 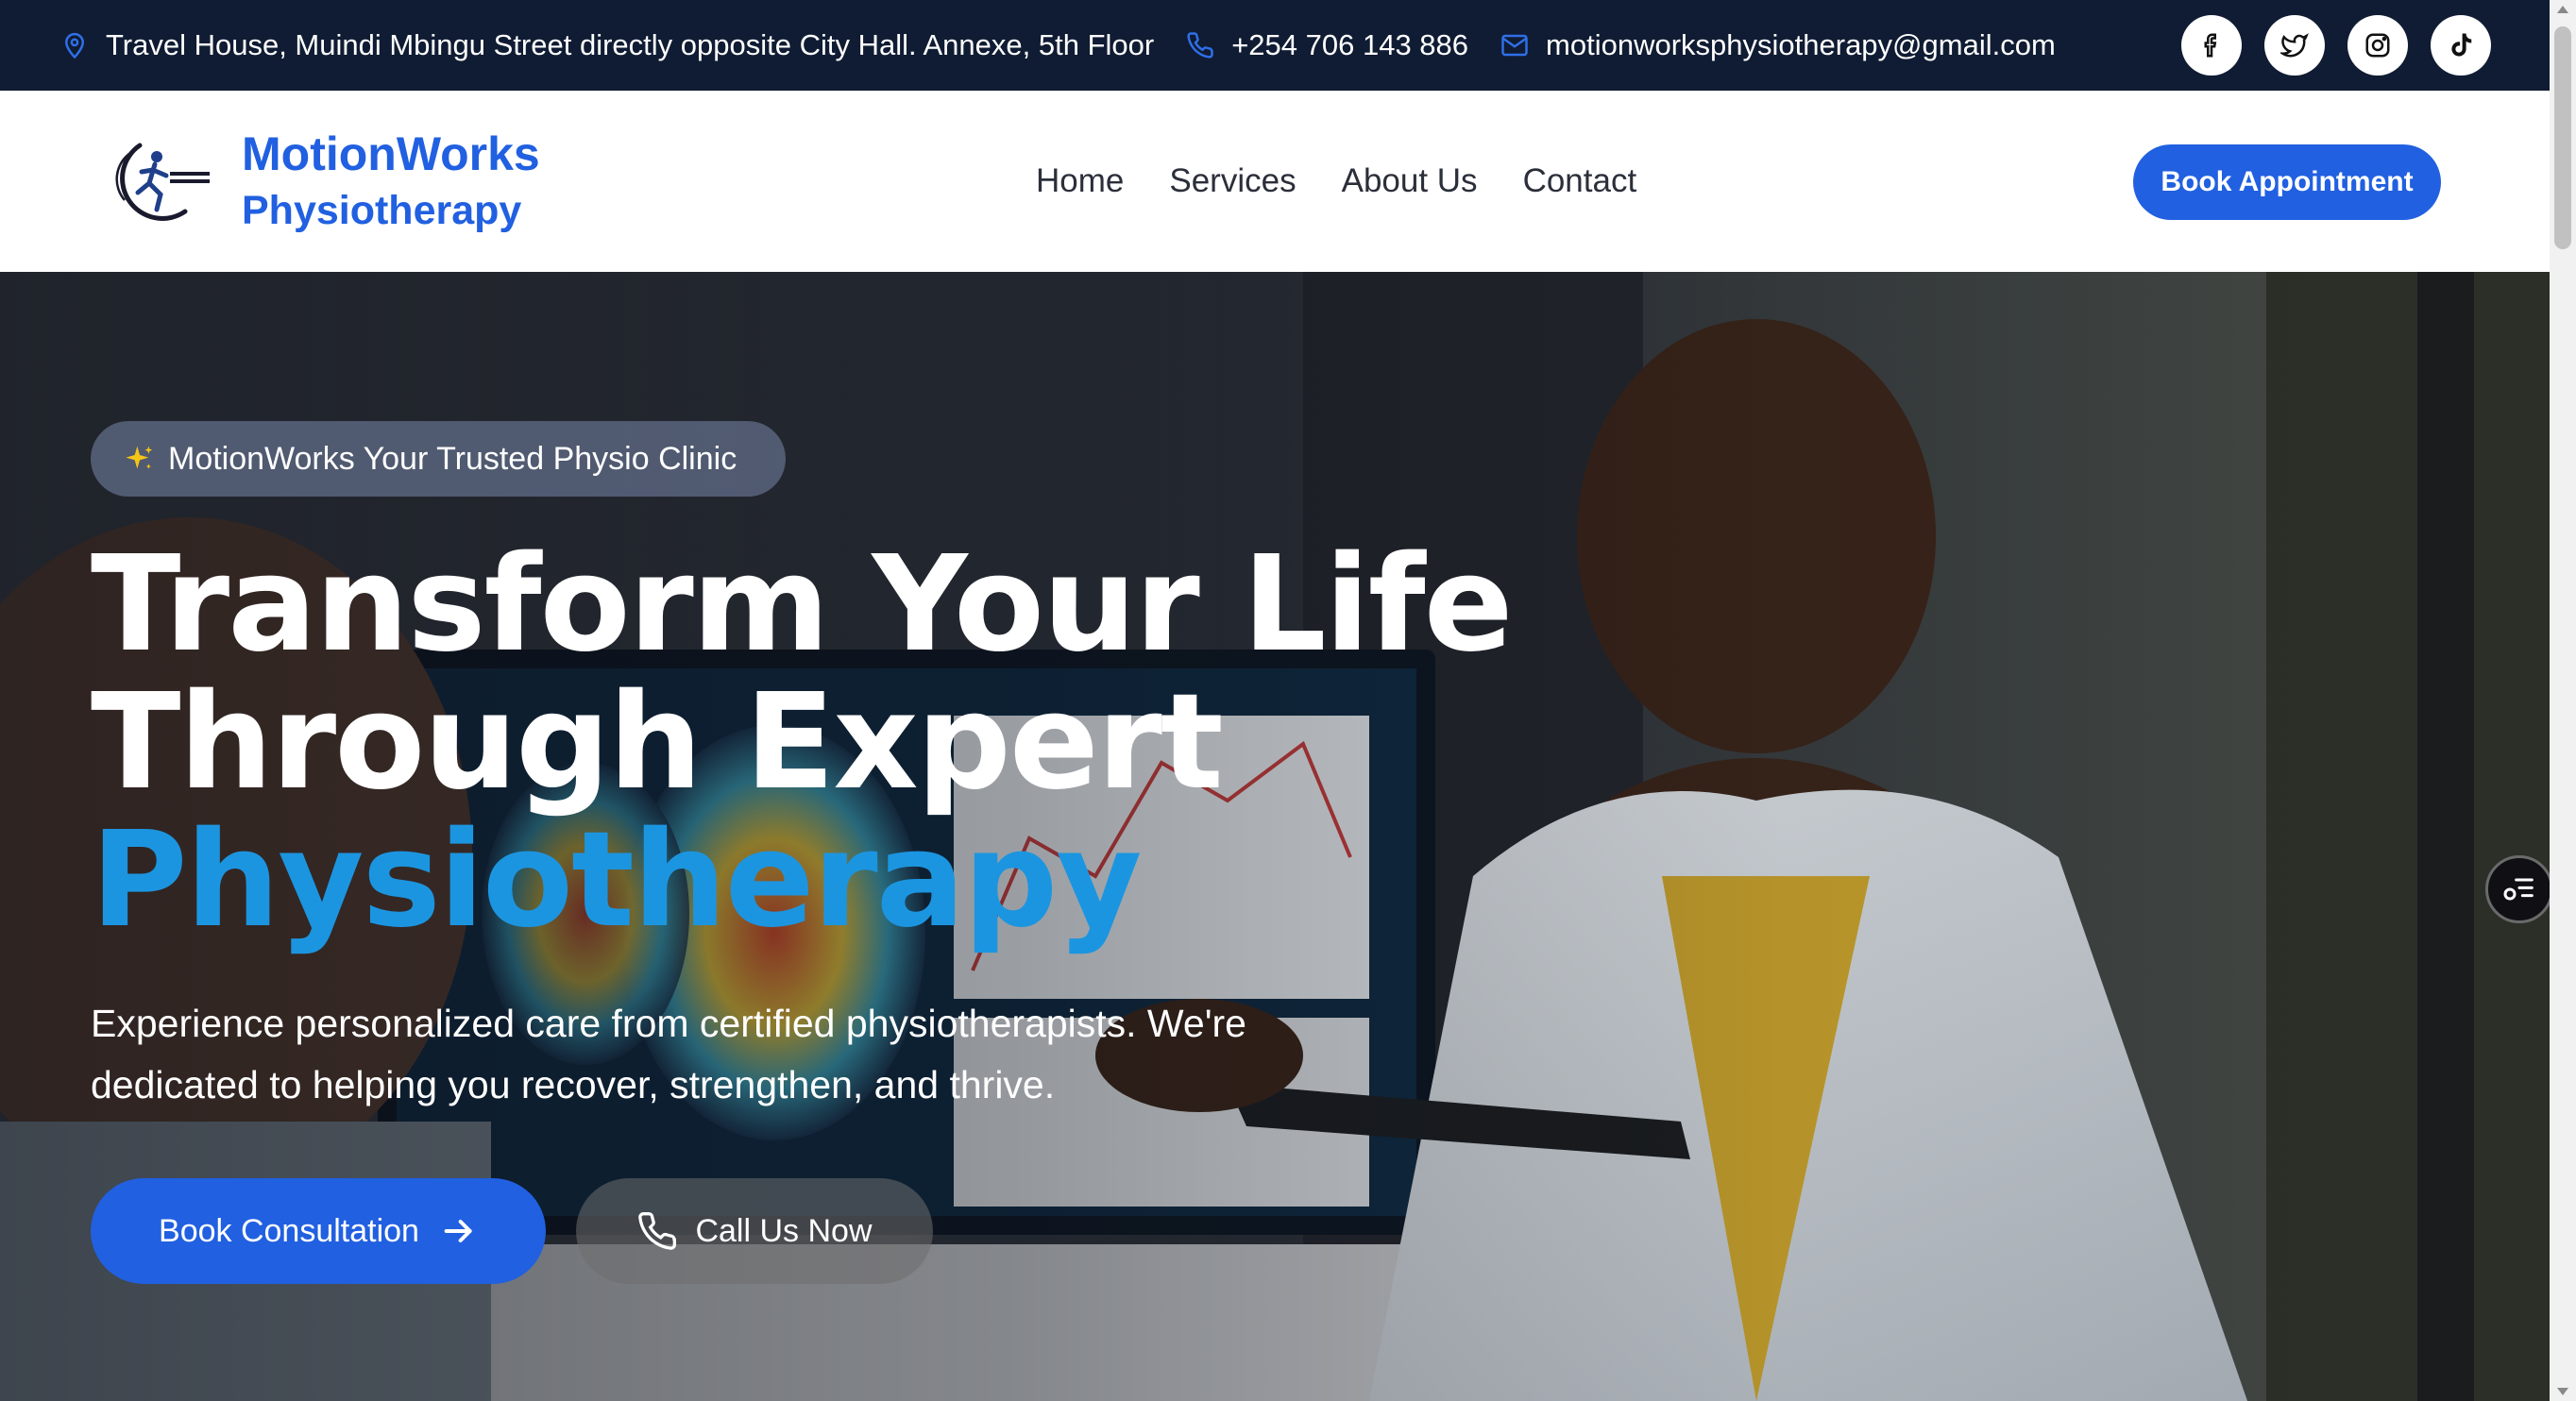 I want to click on hero-badge: MotionWorks Your Trusted Physio Clinic, so click(x=438, y=459).